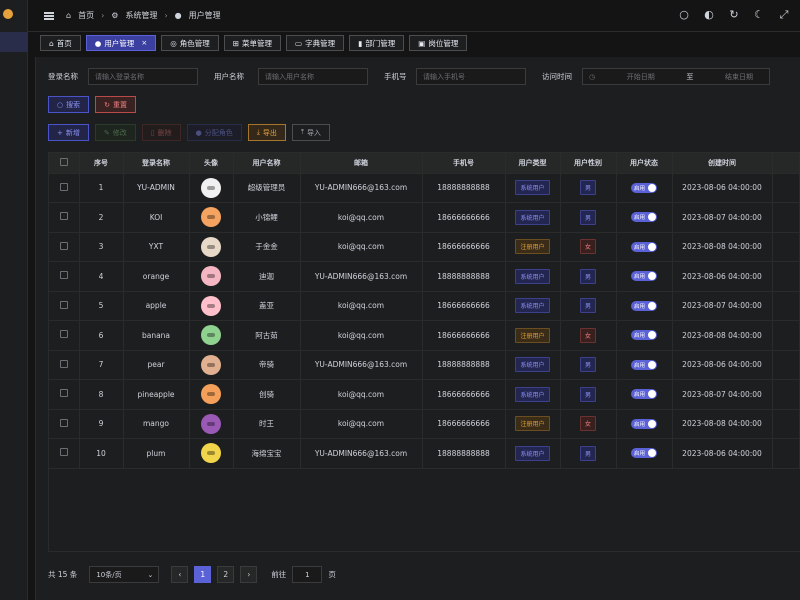  What do you see at coordinates (60, 43) in the screenshot?
I see `tab-home: ⌂ 首页` at bounding box center [60, 43].